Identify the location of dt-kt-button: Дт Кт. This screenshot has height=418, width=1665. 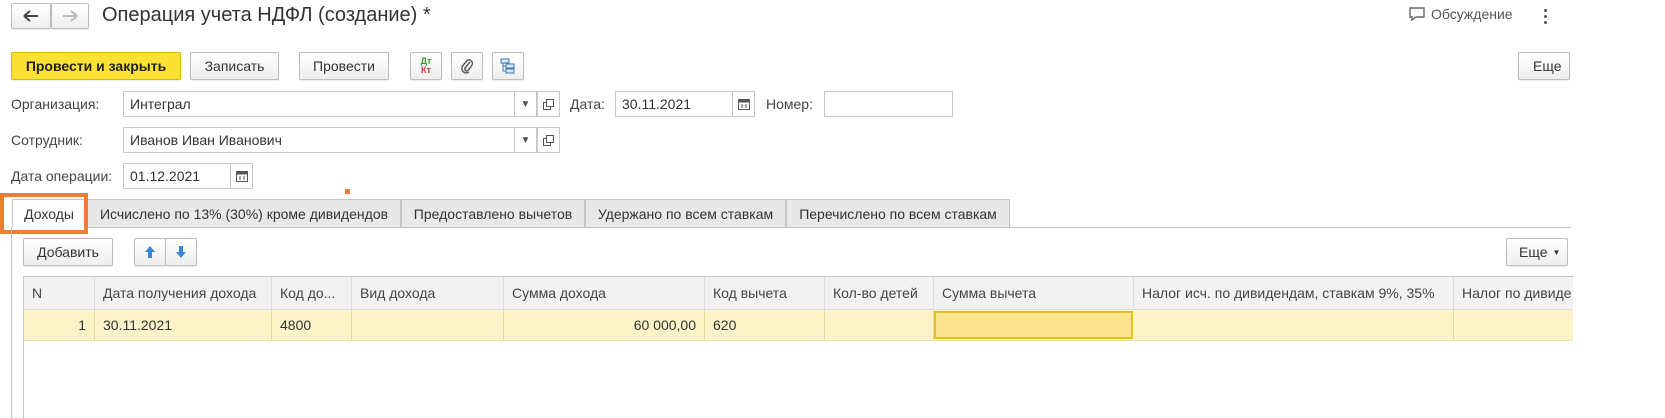
(426, 66).